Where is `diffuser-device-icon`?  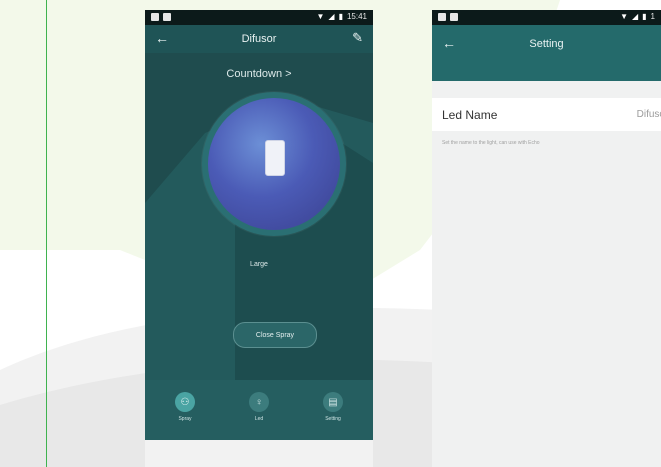 diffuser-device-icon is located at coordinates (275, 158).